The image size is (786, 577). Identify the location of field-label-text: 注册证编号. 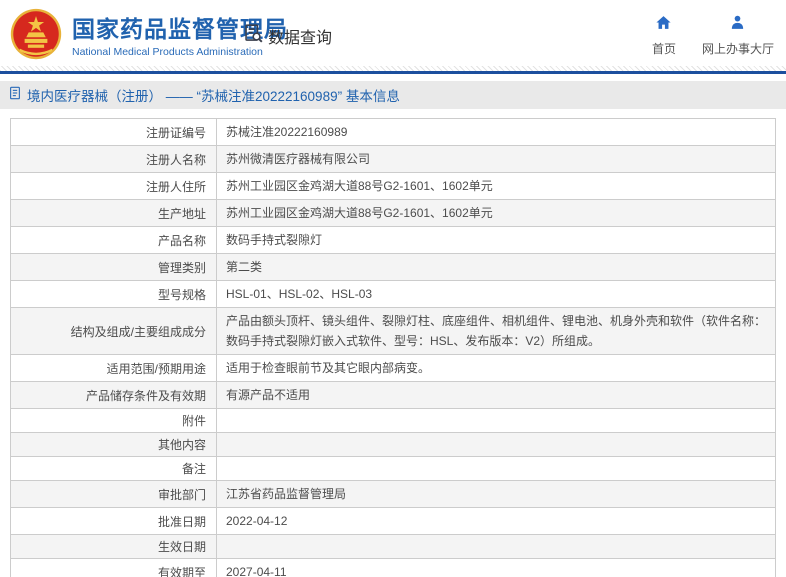
(175, 132).